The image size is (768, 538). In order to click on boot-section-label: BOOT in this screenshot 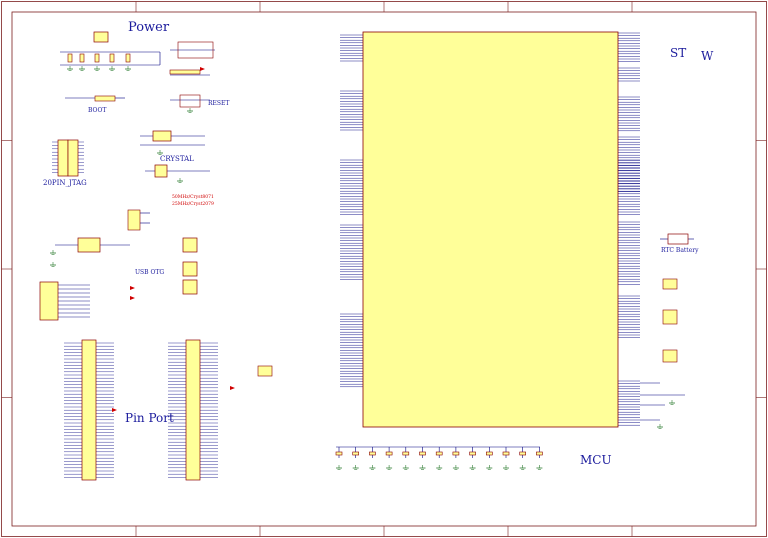, I will do `click(97, 110)`.